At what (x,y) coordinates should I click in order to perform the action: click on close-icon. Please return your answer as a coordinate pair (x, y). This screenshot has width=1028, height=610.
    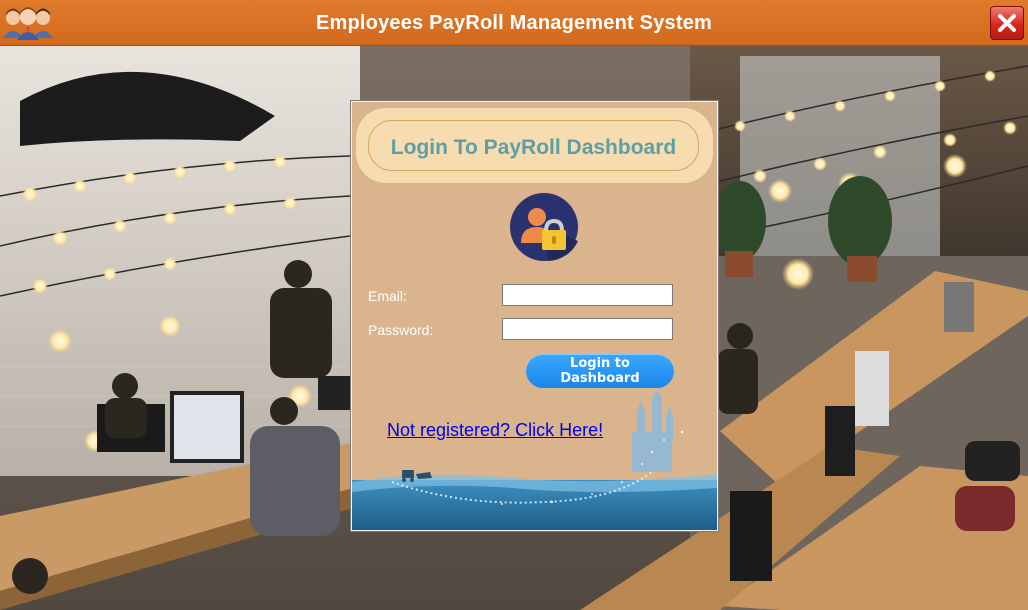
    Looking at the image, I should click on (1007, 23).